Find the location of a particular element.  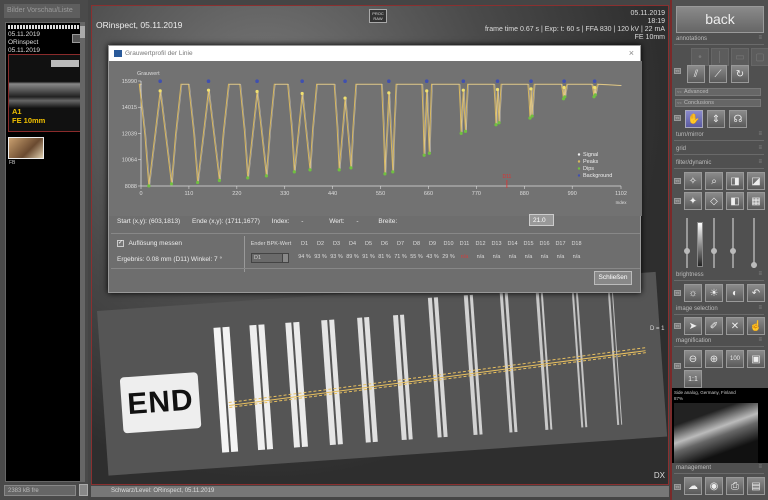

scrollbar-thumb is located at coordinates (82, 32).